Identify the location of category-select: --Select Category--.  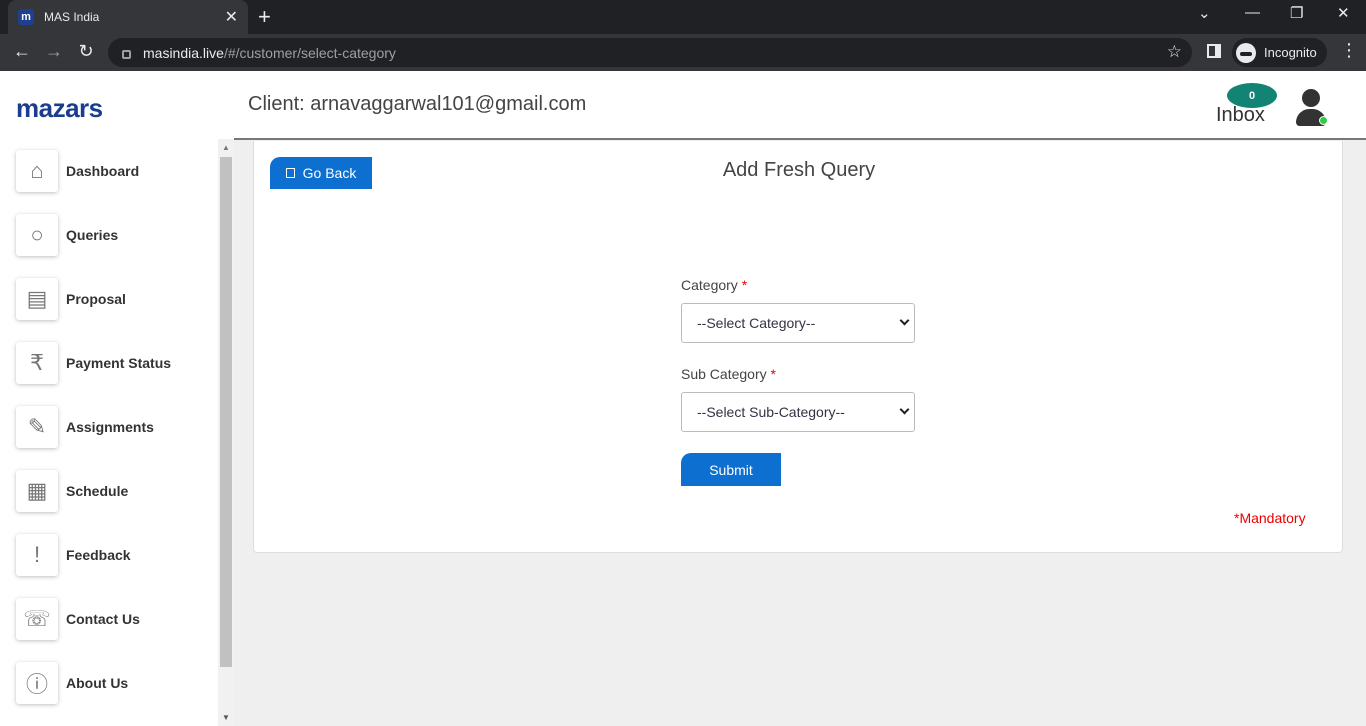
(798, 323).